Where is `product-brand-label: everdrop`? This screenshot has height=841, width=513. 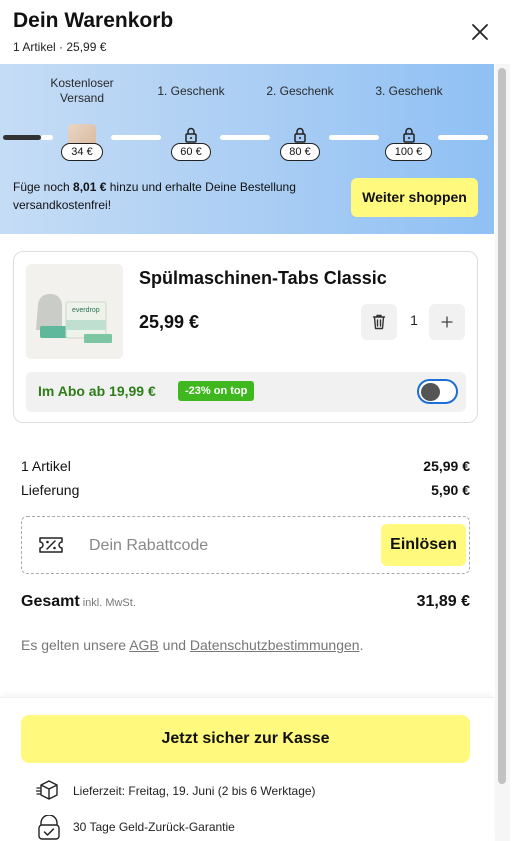
product-brand-label: everdrop is located at coordinates (86, 310).